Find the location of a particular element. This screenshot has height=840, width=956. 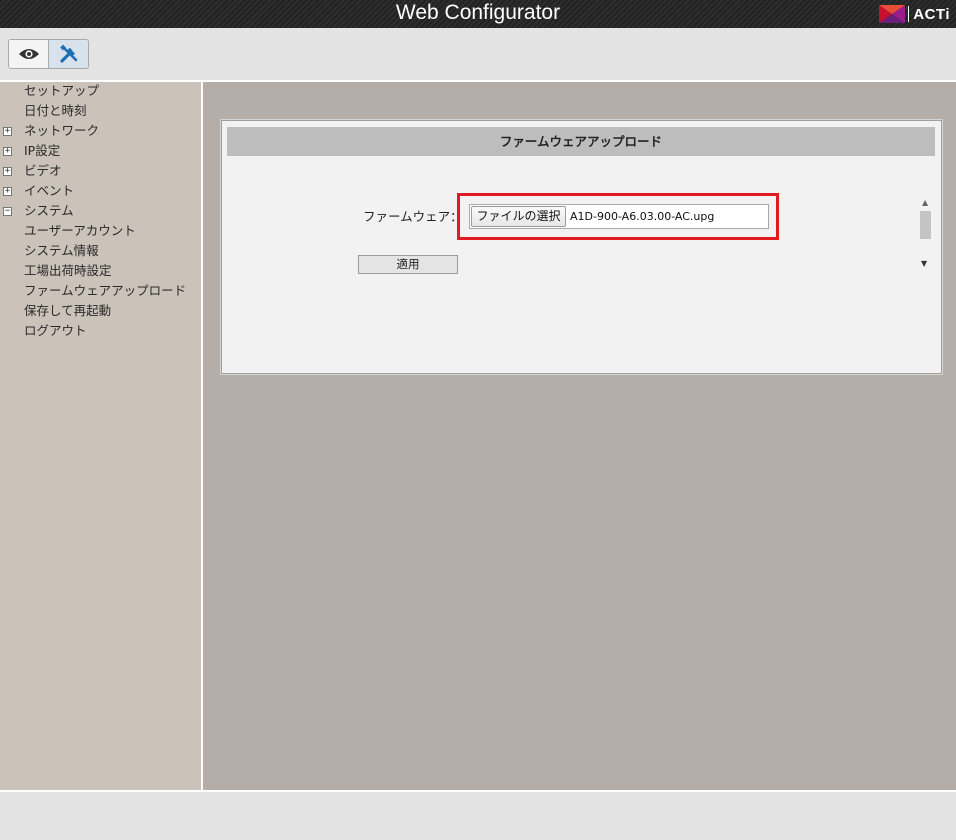

logo-separator is located at coordinates (909, 14).